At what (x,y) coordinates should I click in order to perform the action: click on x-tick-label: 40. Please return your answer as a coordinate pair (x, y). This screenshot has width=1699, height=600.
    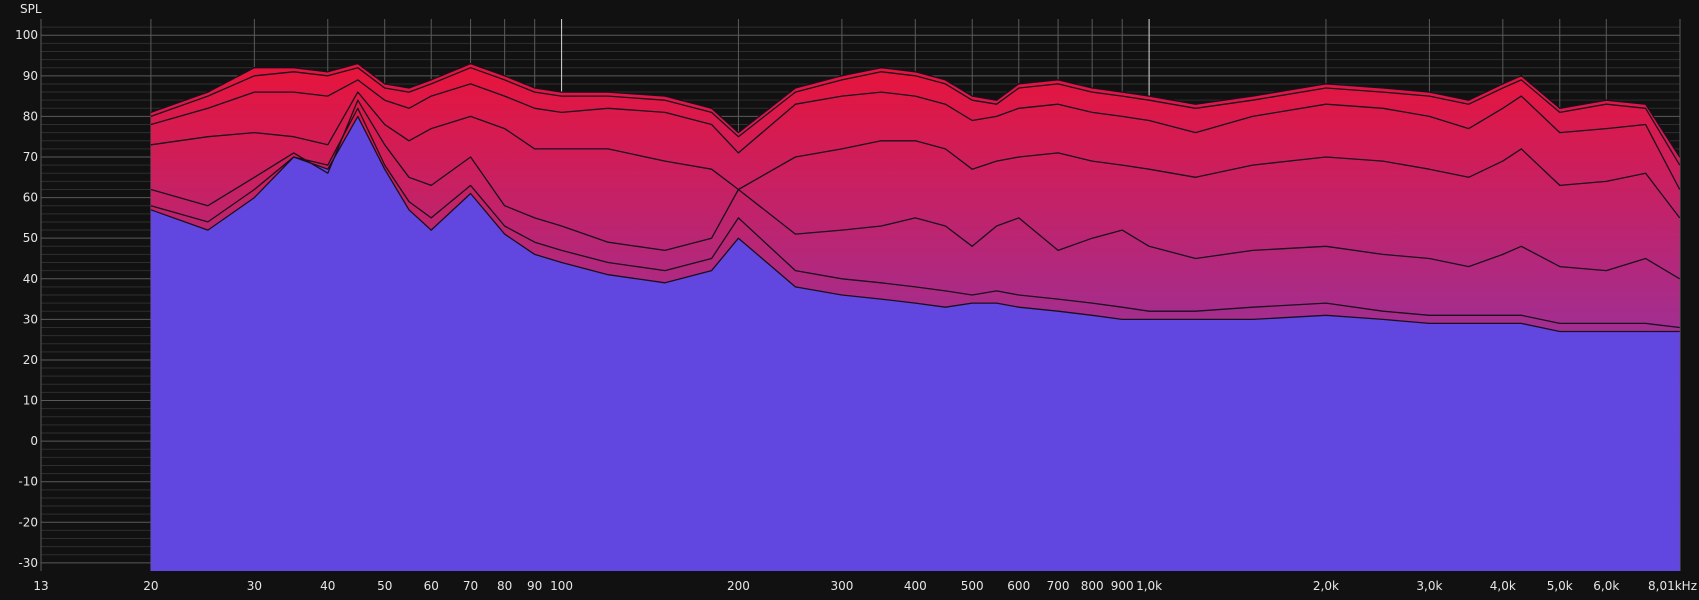
    Looking at the image, I should click on (327, 586).